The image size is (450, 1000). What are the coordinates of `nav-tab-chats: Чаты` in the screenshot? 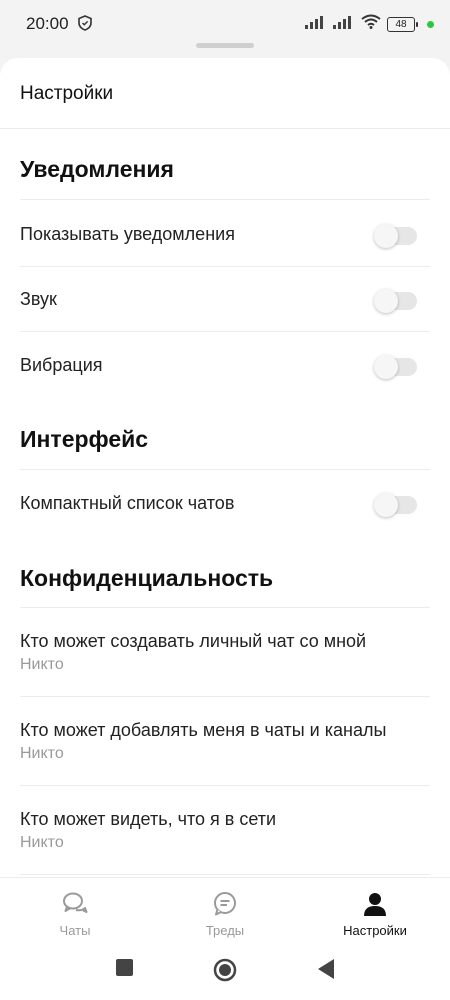 It's located at (75, 913).